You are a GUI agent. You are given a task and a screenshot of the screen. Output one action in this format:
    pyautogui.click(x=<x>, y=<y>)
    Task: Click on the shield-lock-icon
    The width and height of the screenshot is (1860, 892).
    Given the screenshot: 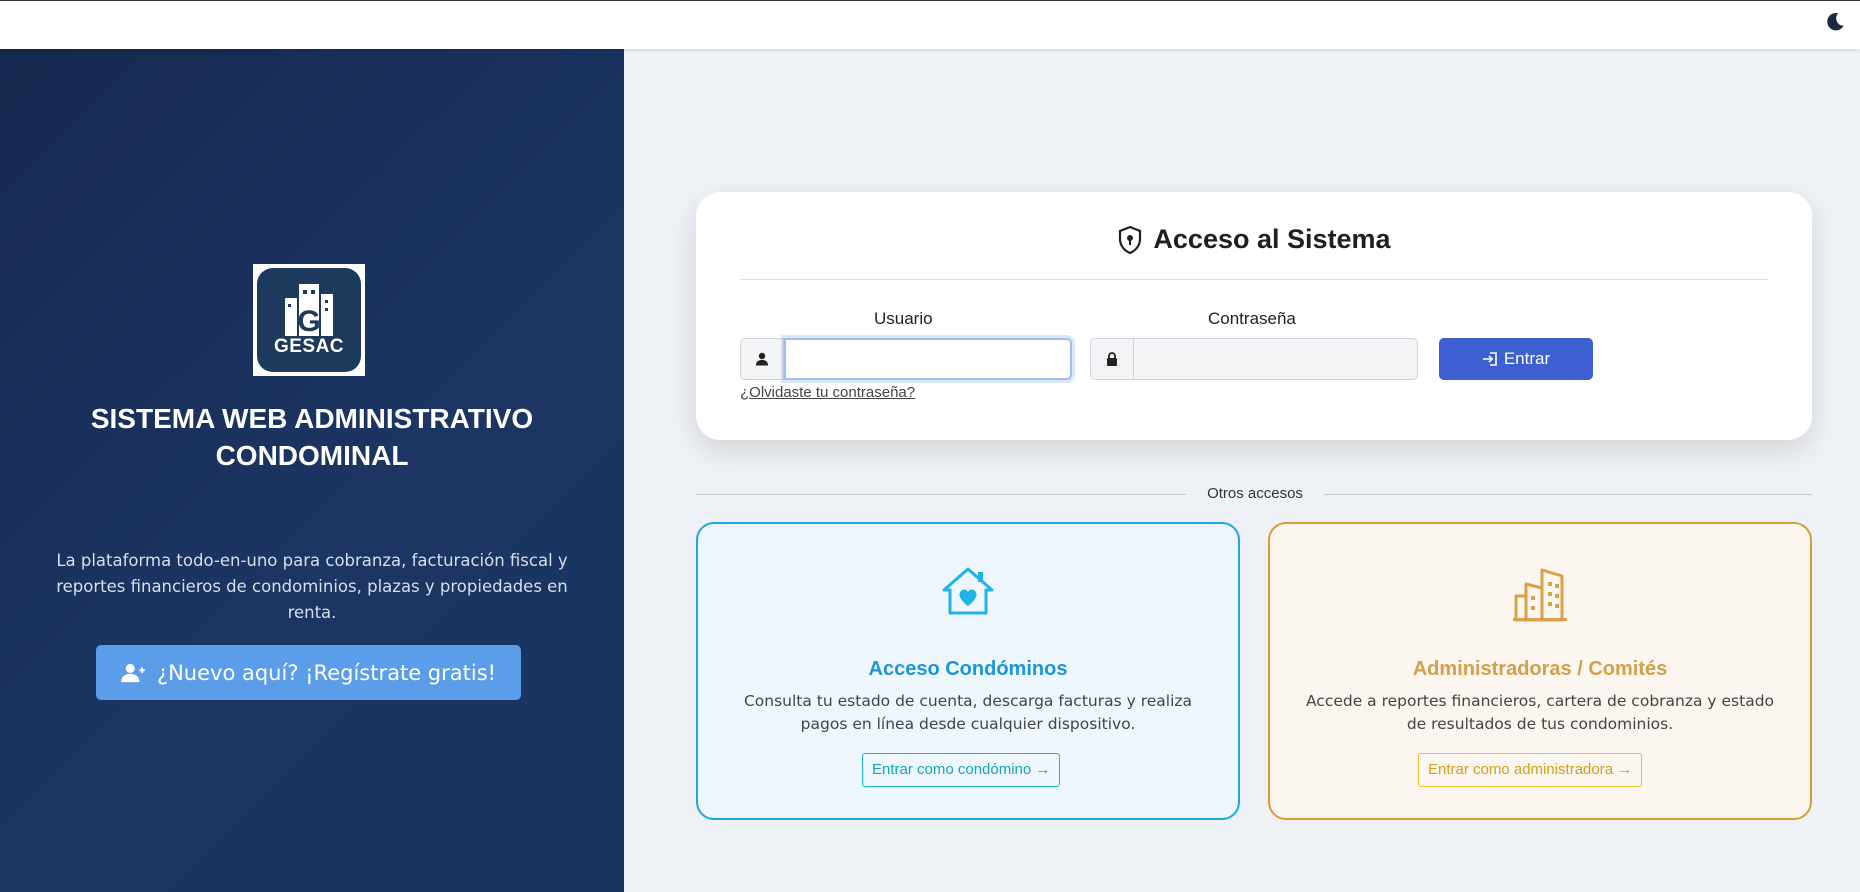 What is the action you would take?
    pyautogui.click(x=1130, y=239)
    